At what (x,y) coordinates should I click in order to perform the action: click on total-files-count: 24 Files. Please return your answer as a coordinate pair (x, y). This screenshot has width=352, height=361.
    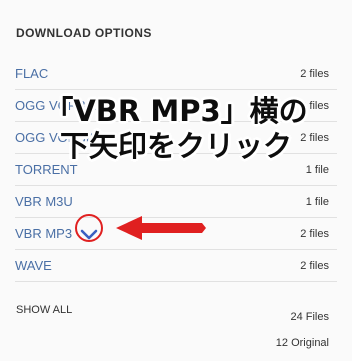
    Looking at the image, I should click on (309, 317).